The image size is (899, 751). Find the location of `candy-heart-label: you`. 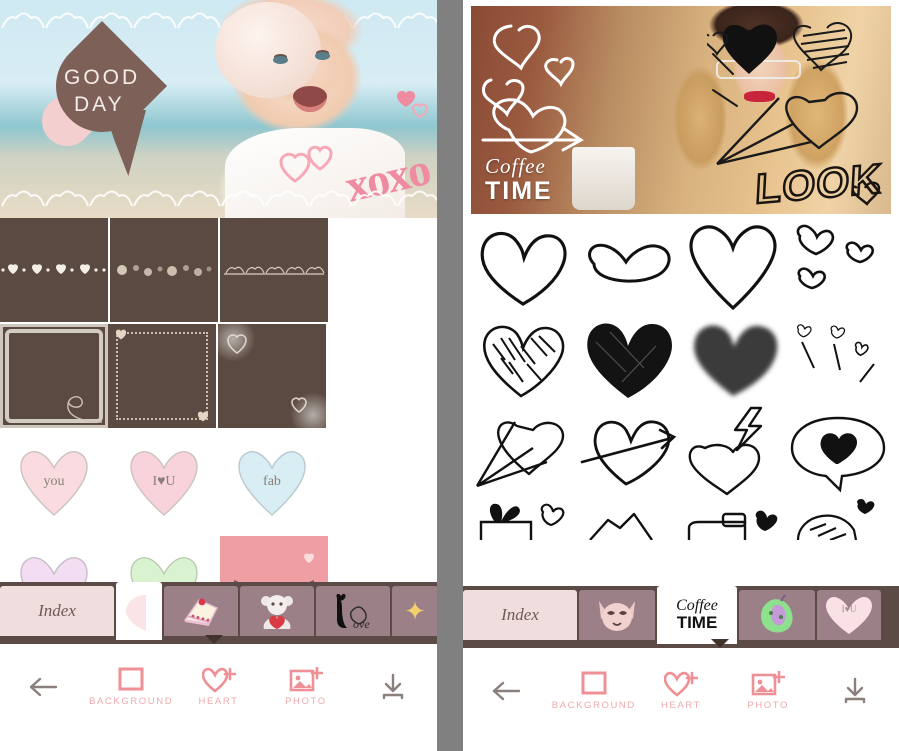

candy-heart-label: you is located at coordinates (54, 481).